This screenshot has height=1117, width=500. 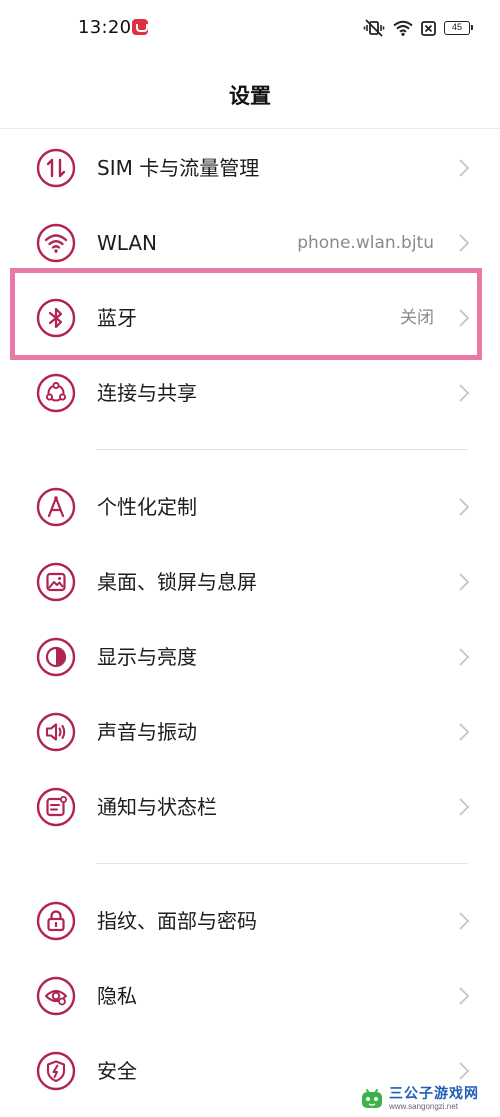 What do you see at coordinates (418, 28) in the screenshot?
I see `status-icons: 45` at bounding box center [418, 28].